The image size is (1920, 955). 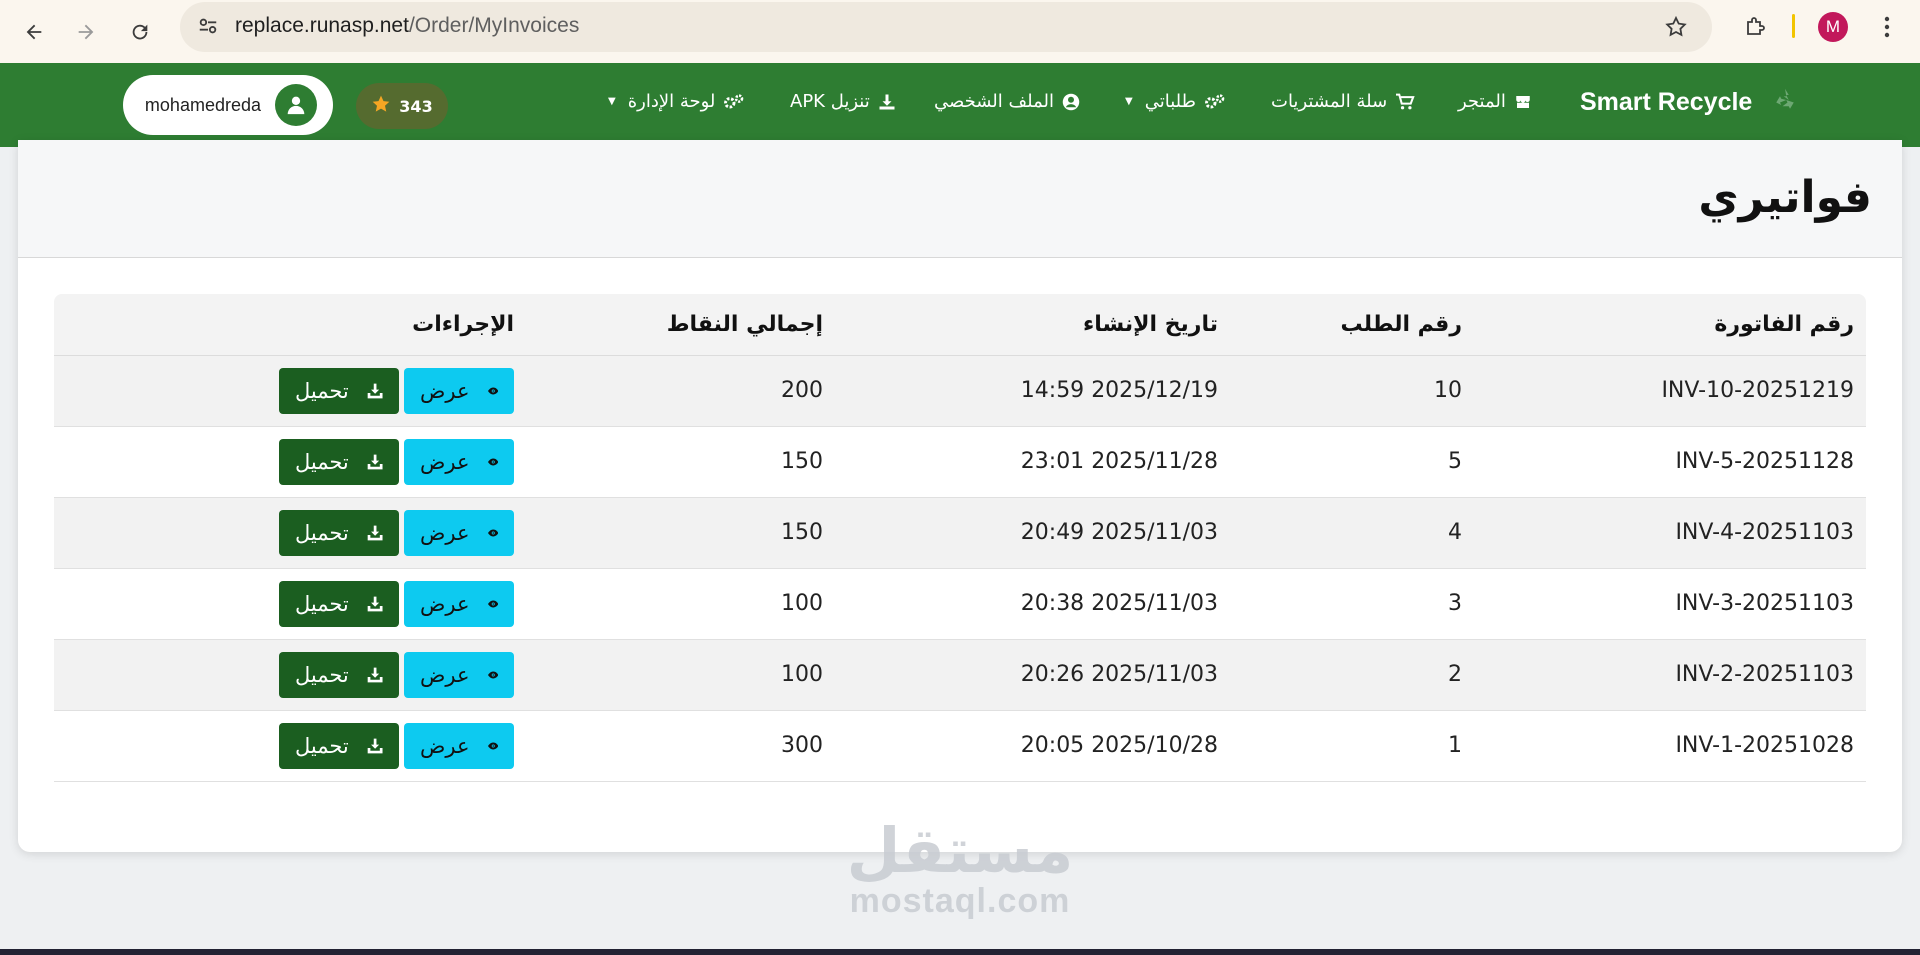 What do you see at coordinates (1495, 101) in the screenshot?
I see `nav-store: المتجر` at bounding box center [1495, 101].